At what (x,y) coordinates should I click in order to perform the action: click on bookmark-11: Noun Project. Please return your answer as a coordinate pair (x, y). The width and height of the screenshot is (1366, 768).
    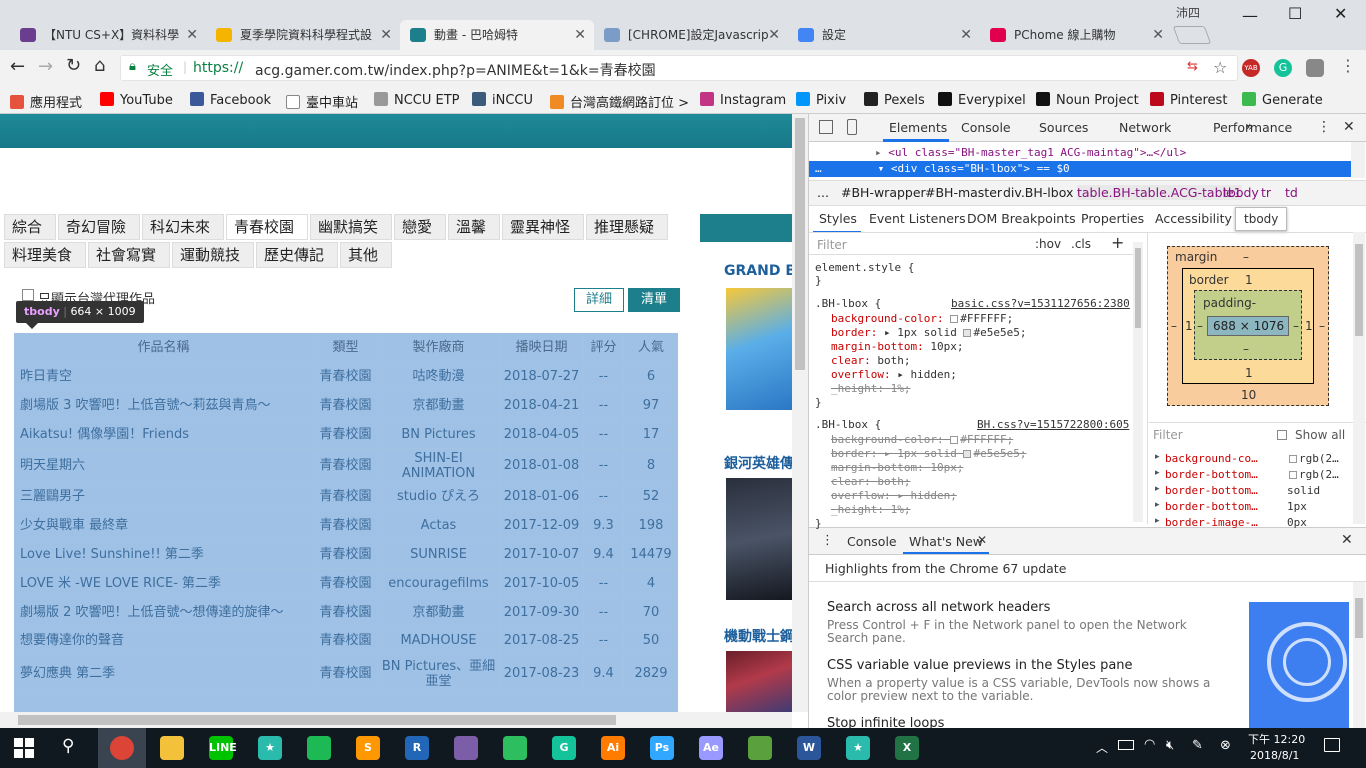
    Looking at the image, I should click on (1087, 100).